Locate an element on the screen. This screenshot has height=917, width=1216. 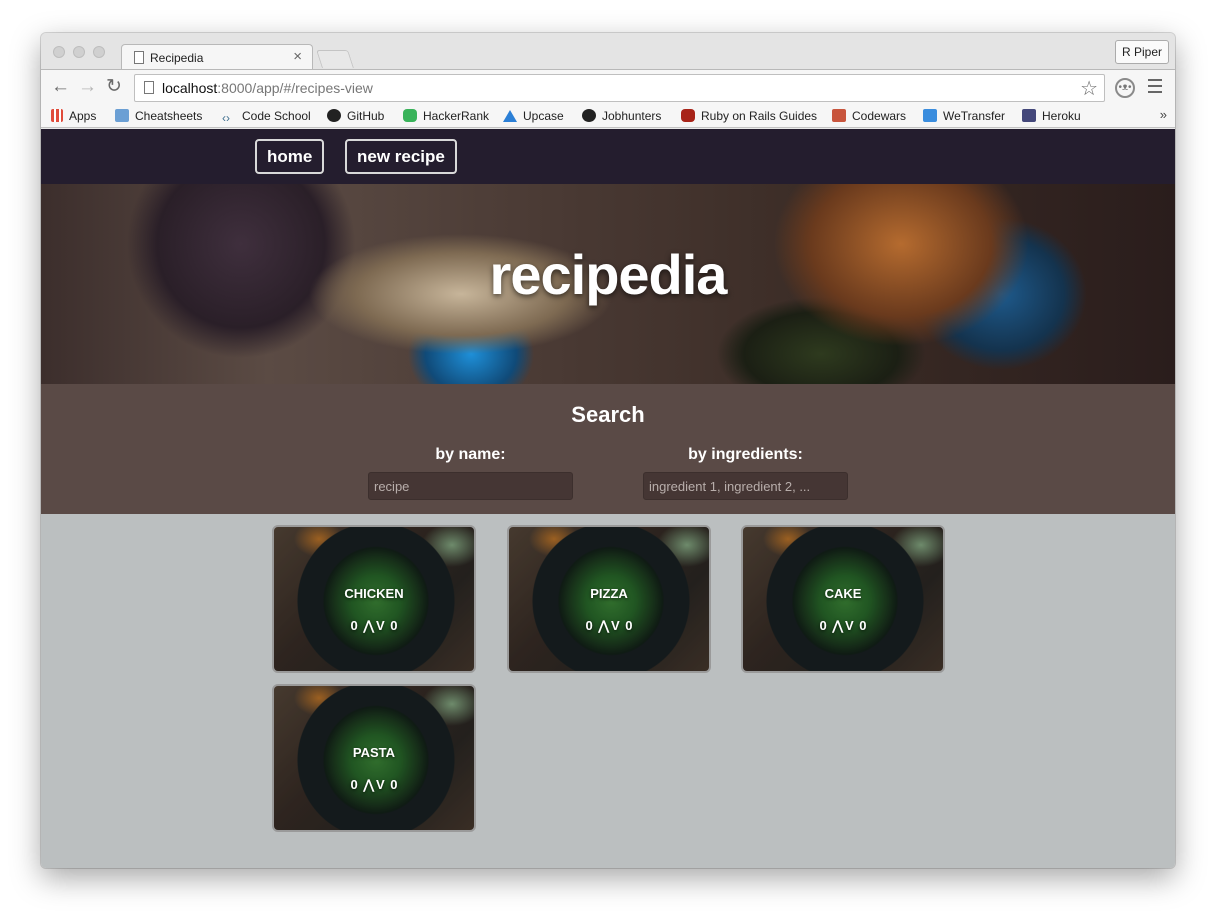
folder-icon is located at coordinates (122, 115).